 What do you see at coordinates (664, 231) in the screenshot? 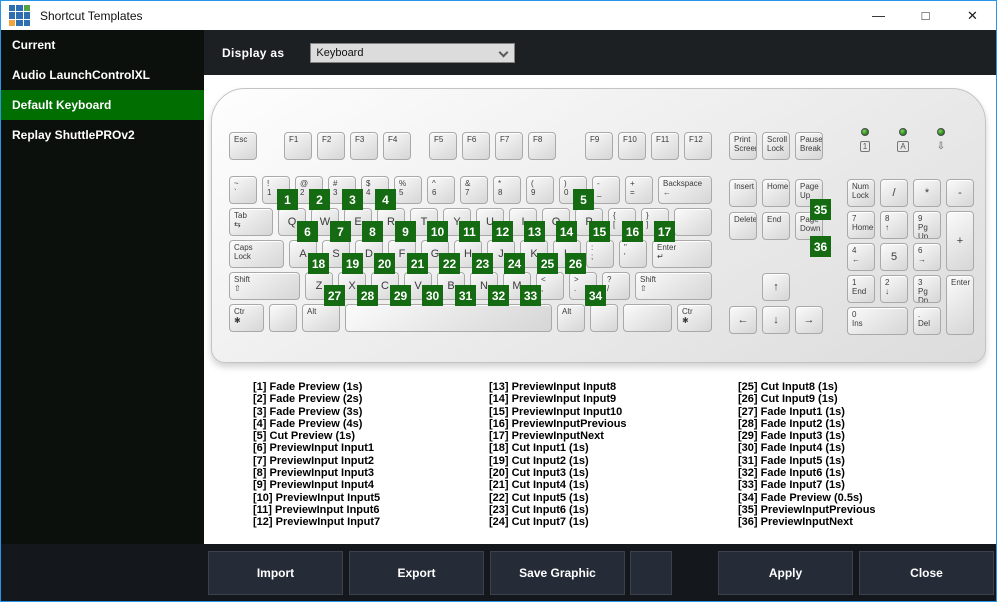
I see `shortcut-badge-17: 17` at bounding box center [664, 231].